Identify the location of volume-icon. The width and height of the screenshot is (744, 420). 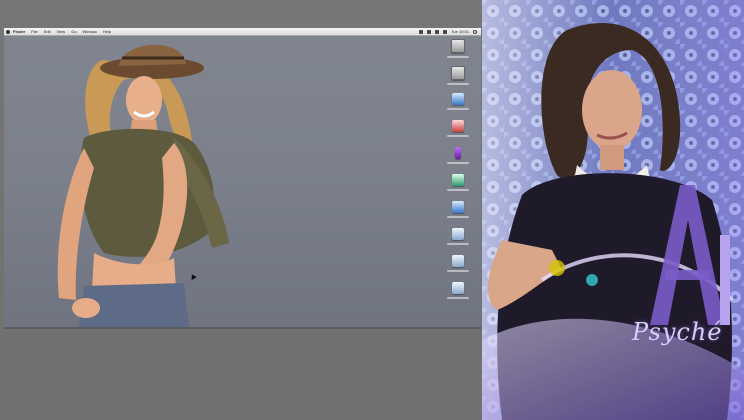
(437, 31).